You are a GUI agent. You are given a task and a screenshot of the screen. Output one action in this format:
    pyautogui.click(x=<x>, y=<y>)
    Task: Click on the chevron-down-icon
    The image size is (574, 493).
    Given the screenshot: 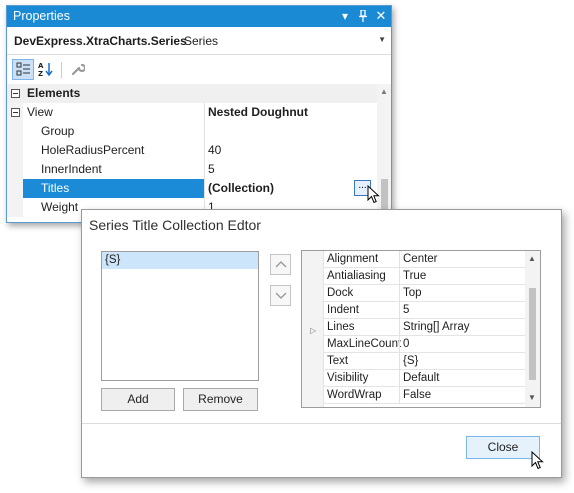 What is the action you would take?
    pyautogui.click(x=281, y=295)
    